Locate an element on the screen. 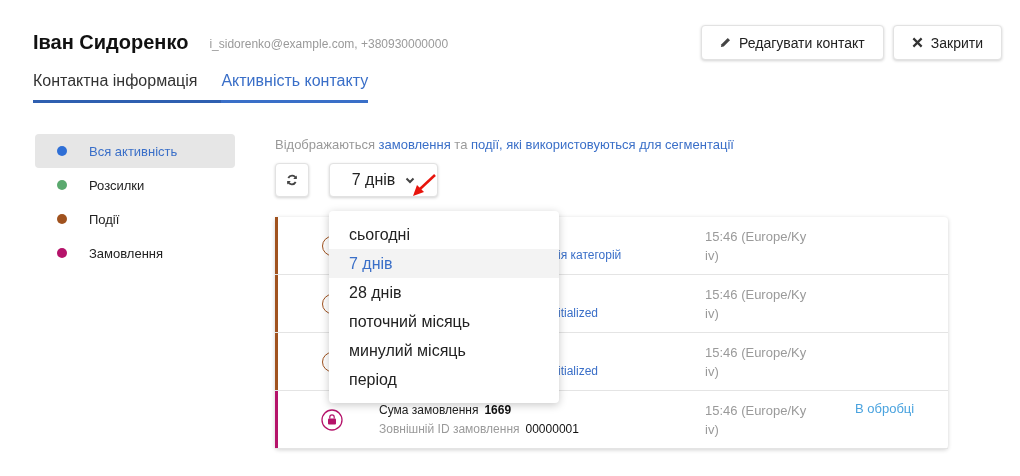  period-option: поточний місяць is located at coordinates (444, 321).